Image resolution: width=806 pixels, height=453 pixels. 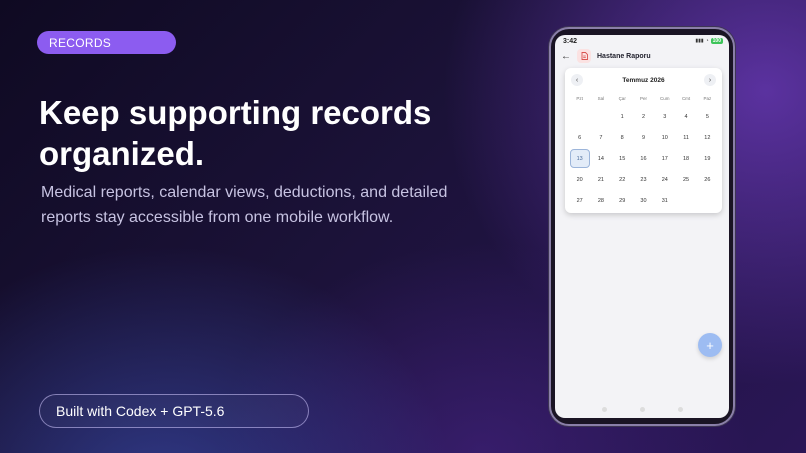 I want to click on wifi-icon: ◔, so click(x=707, y=41).